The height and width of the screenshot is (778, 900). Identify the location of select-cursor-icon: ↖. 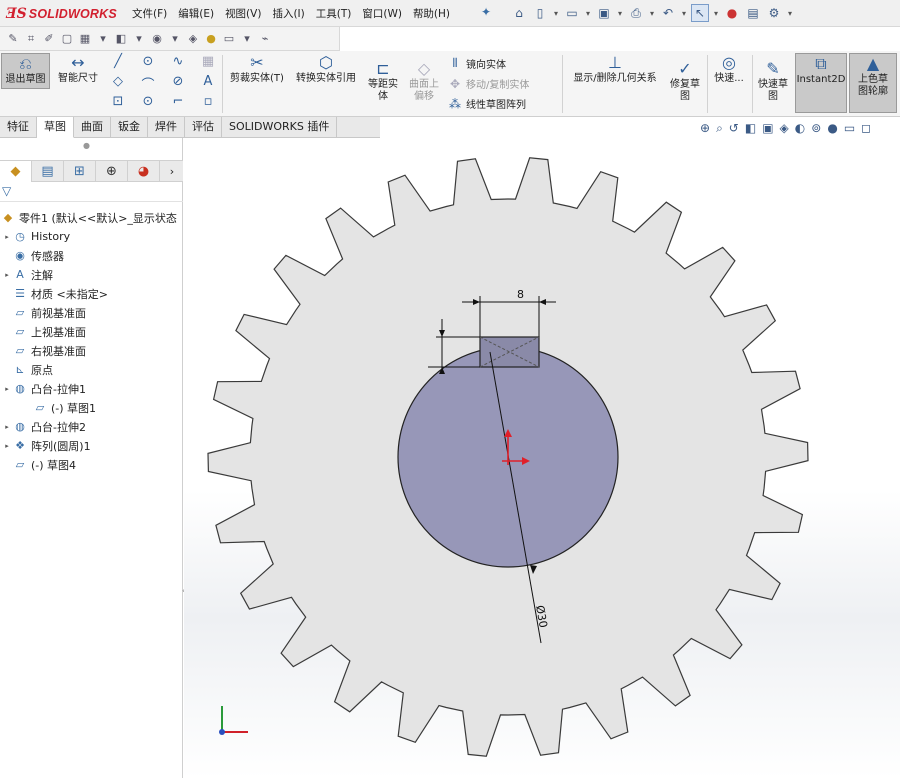
(700, 13).